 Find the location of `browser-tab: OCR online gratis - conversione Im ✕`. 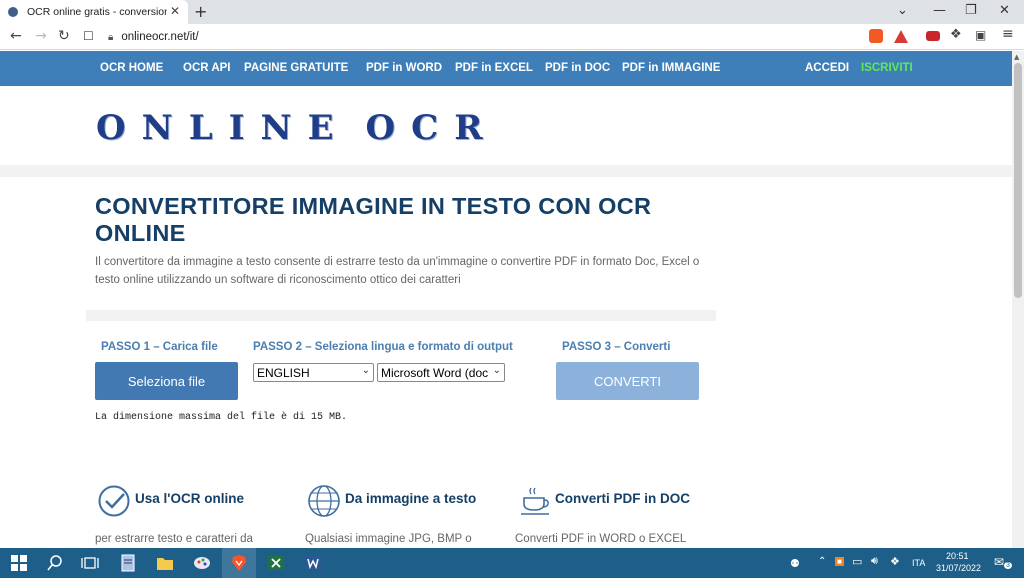

browser-tab: OCR online gratis - conversione Im ✕ is located at coordinates (94, 12).